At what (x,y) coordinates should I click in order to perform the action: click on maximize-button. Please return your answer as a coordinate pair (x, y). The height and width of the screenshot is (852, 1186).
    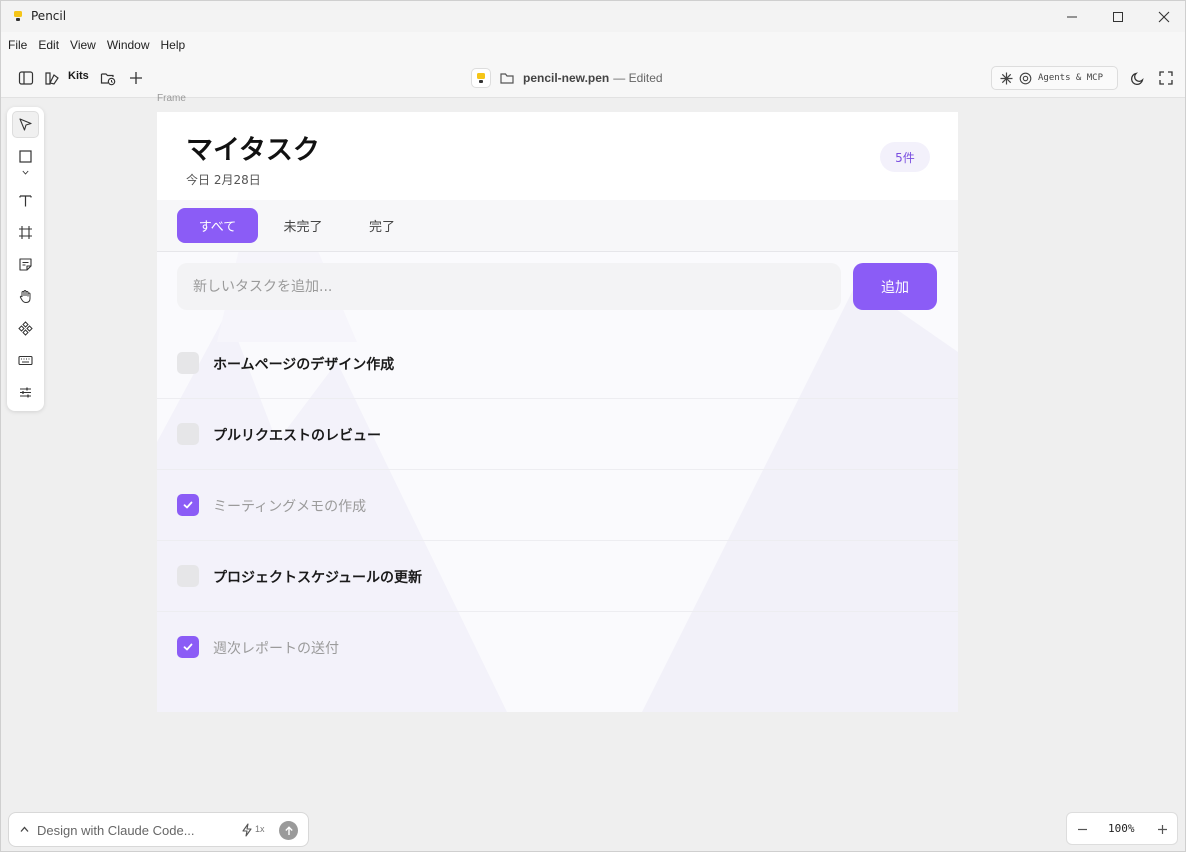
    Looking at the image, I should click on (1118, 16).